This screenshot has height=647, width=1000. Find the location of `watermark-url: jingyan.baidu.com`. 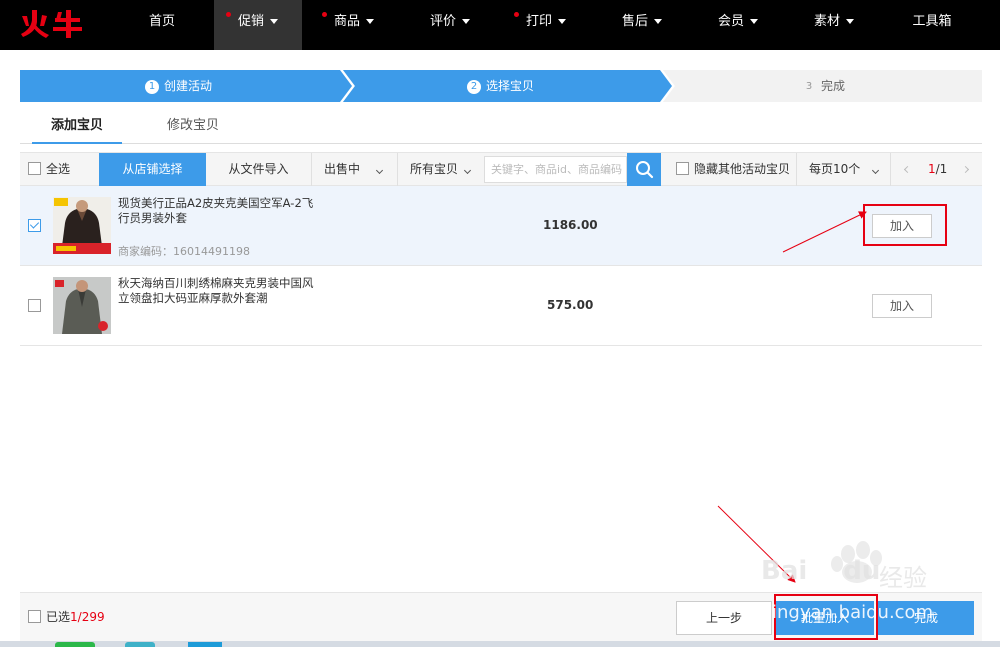

watermark-url: jingyan.baidu.com is located at coordinates (850, 612).